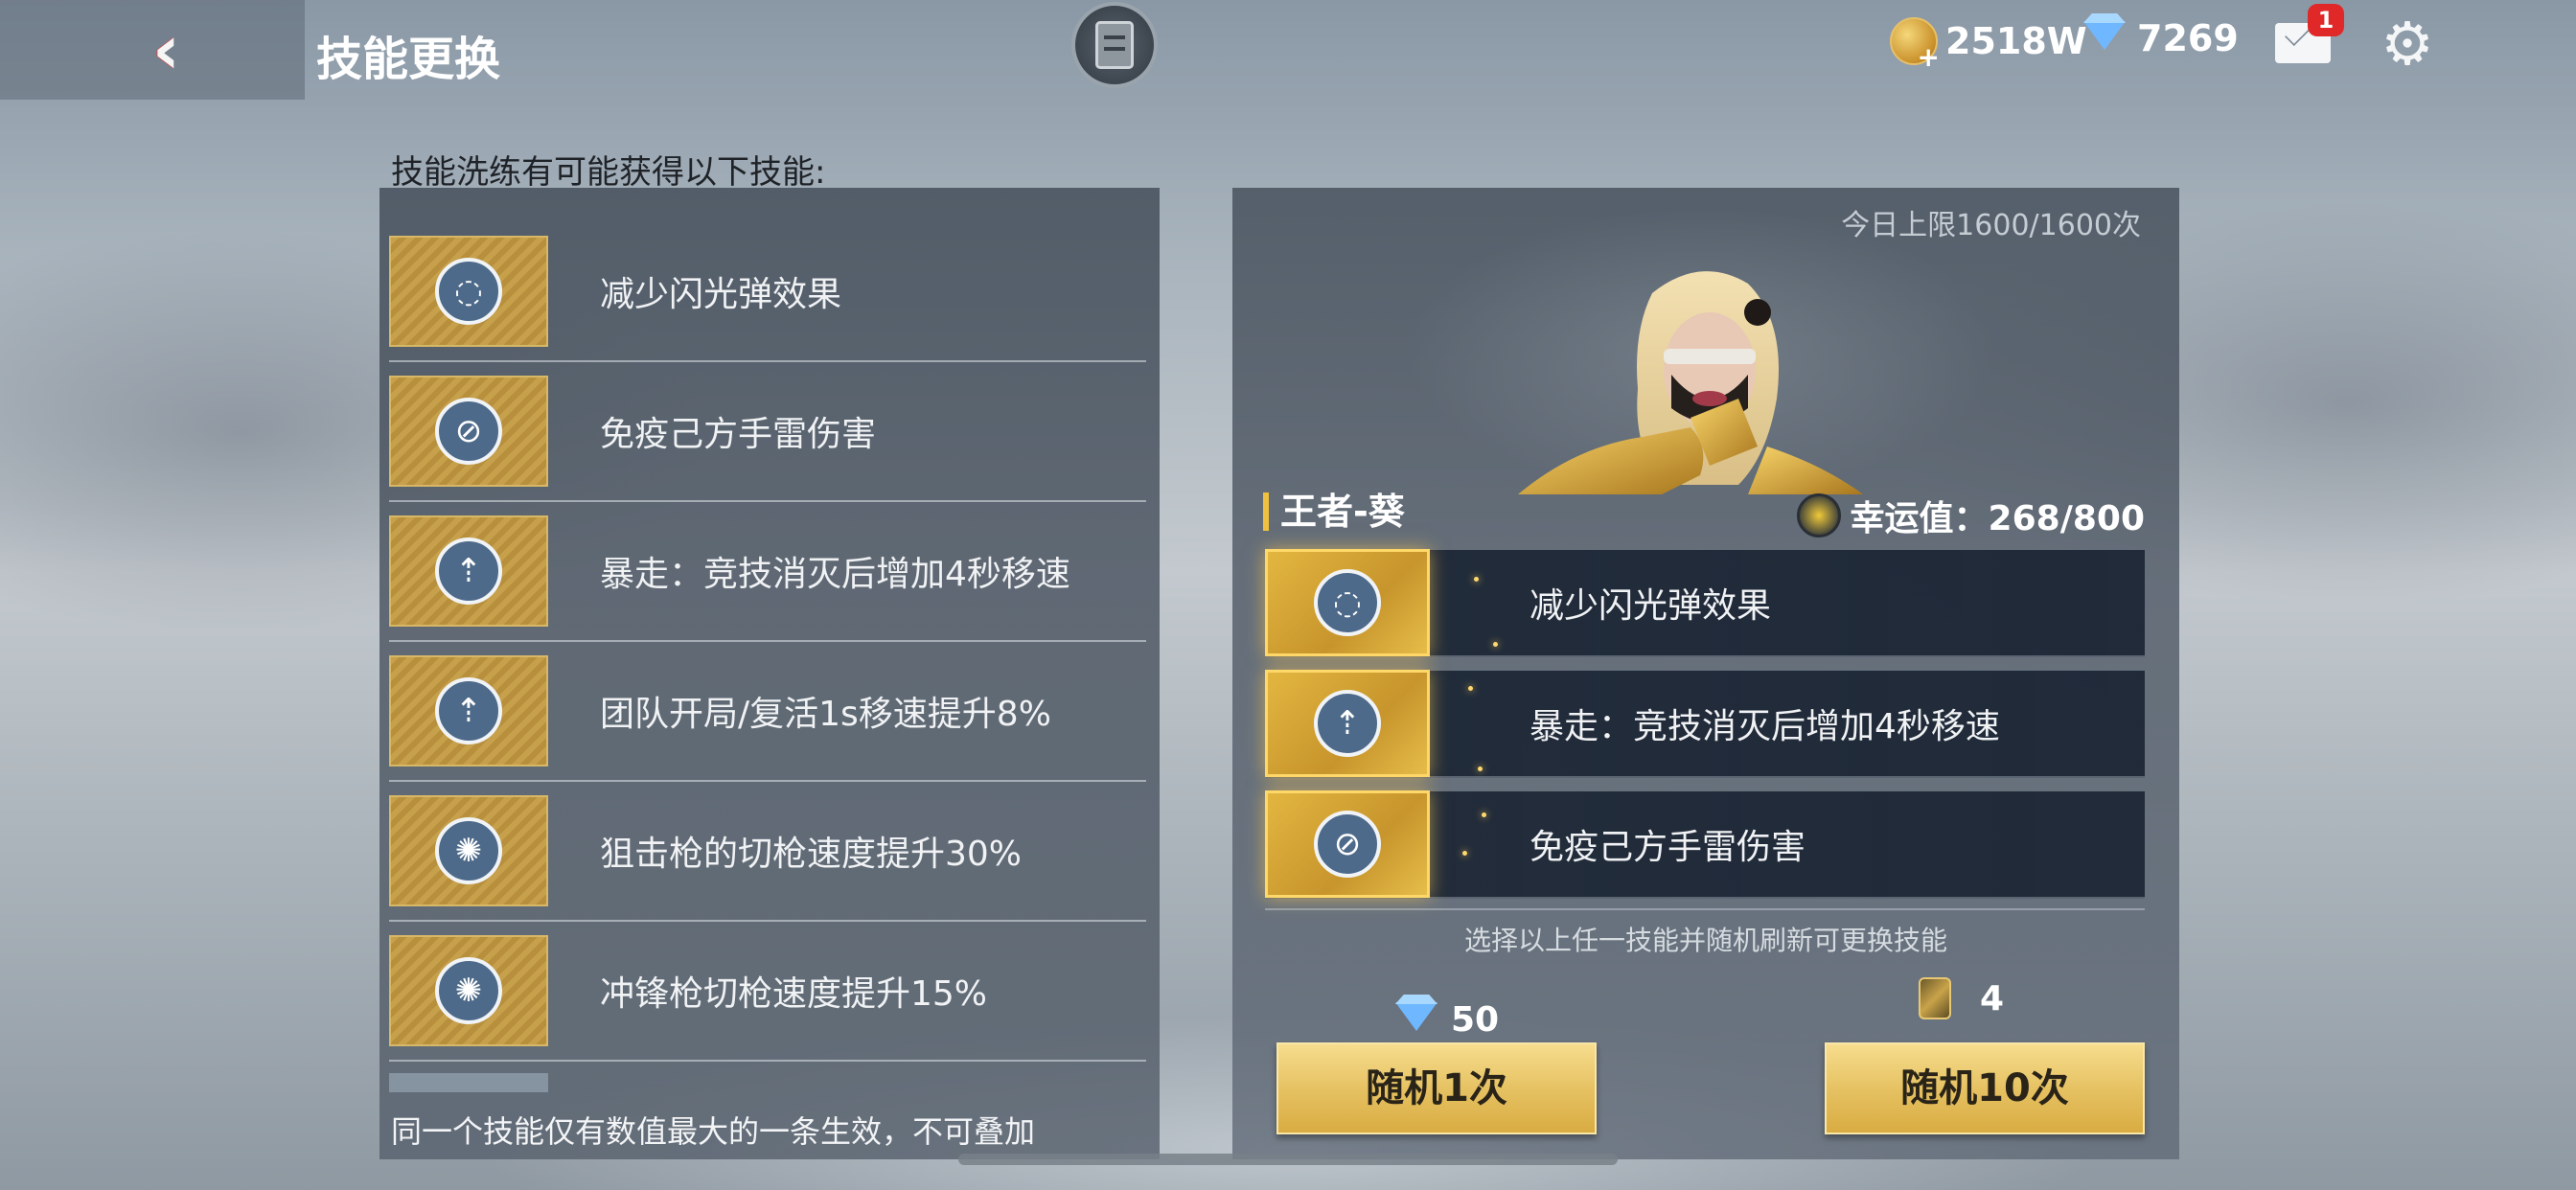 Image resolution: width=2576 pixels, height=1190 pixels. What do you see at coordinates (163, 50) in the screenshot?
I see `back-arrow-icon: ‹‹` at bounding box center [163, 50].